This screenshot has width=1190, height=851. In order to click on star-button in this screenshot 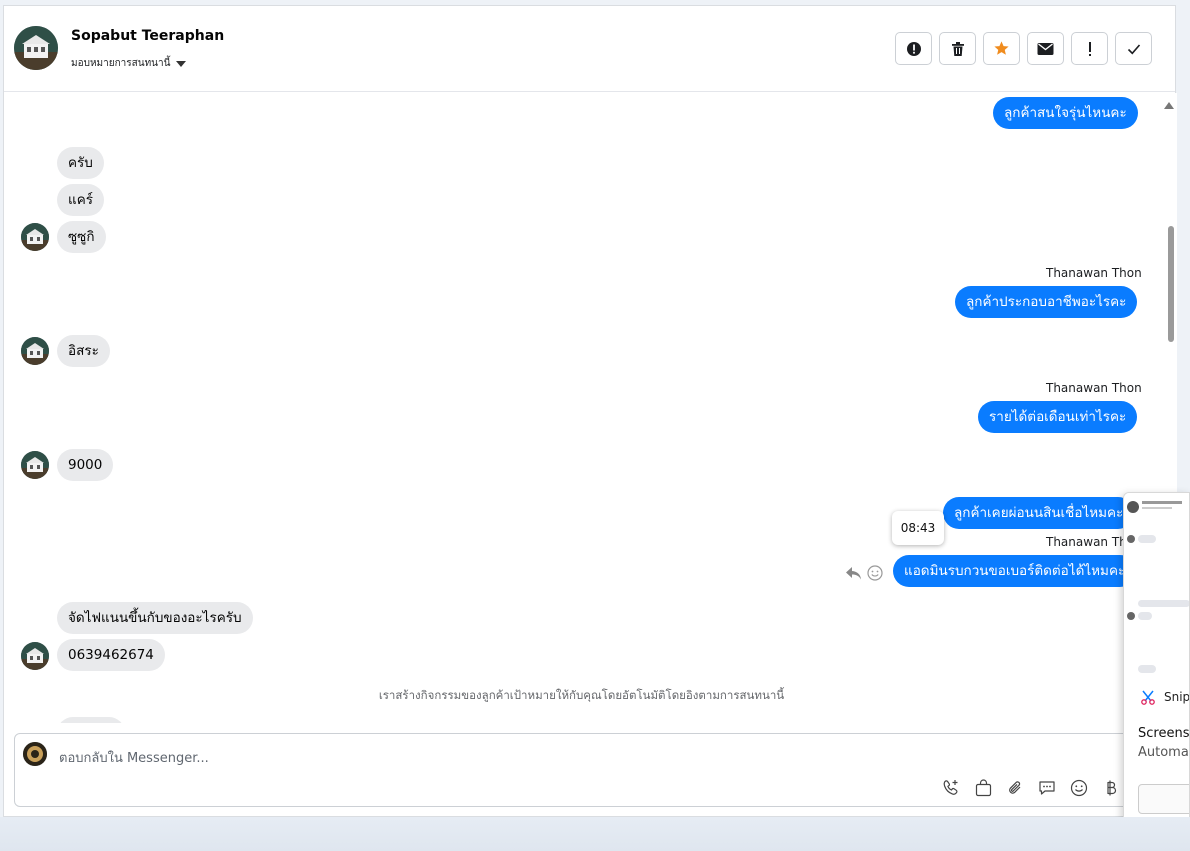, I will do `click(1001, 48)`.